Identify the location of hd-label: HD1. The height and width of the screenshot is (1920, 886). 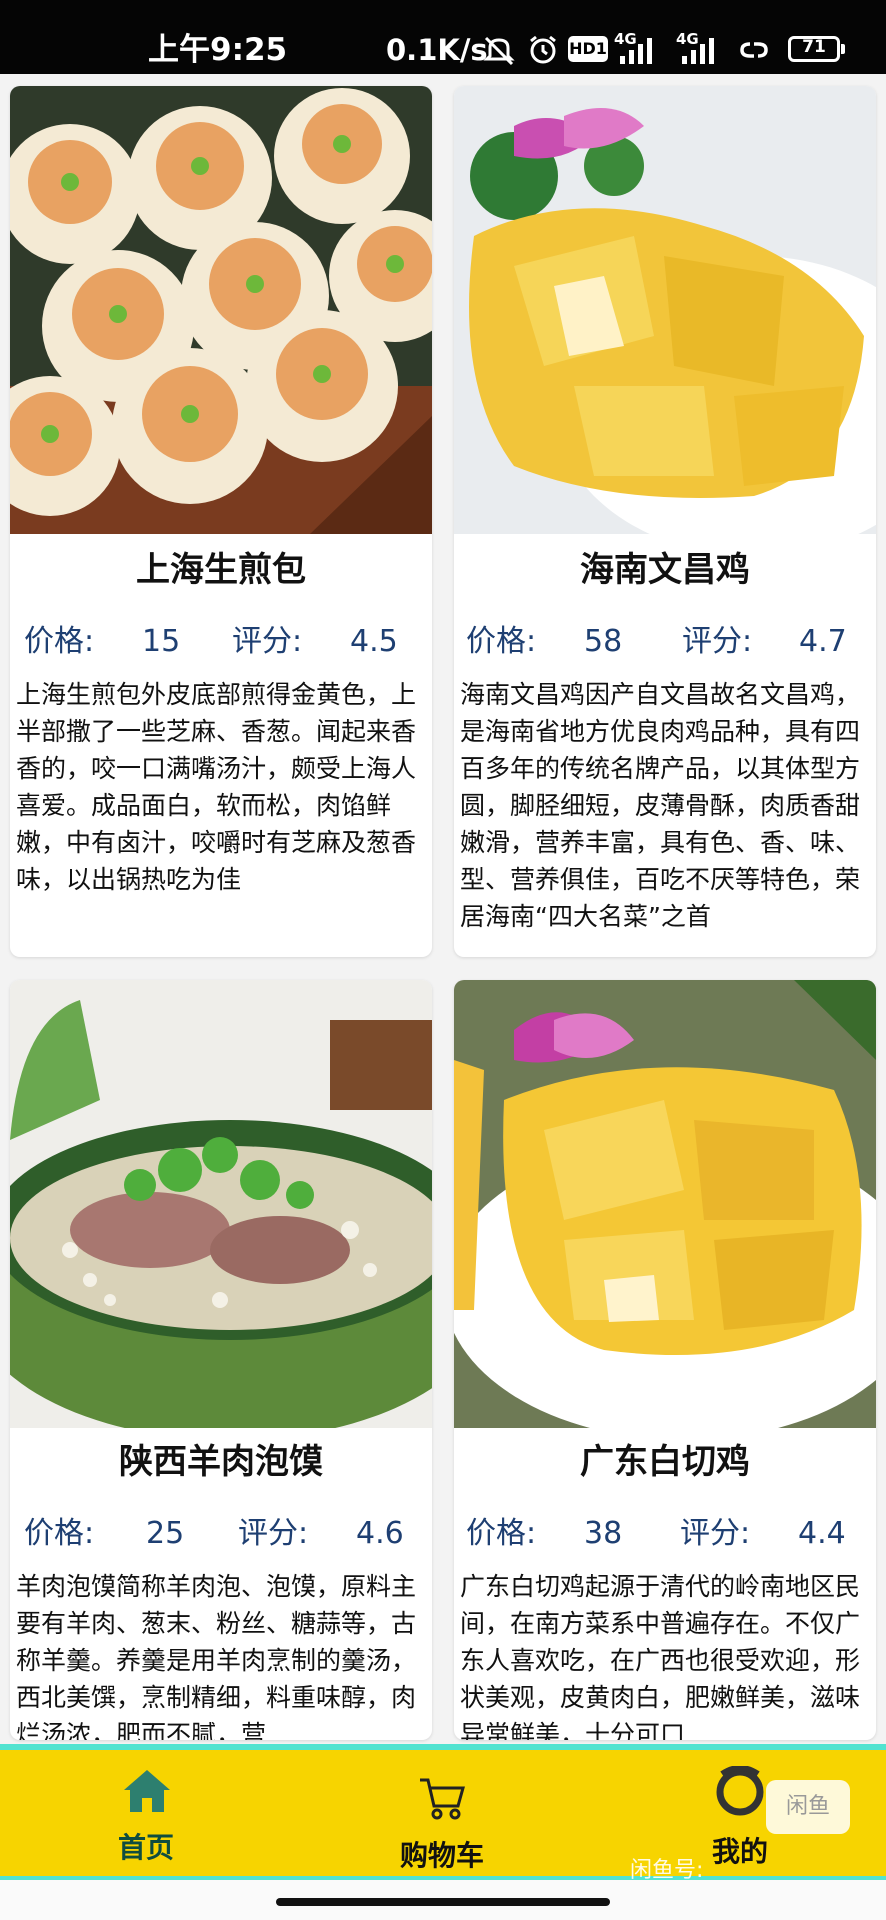
(588, 48).